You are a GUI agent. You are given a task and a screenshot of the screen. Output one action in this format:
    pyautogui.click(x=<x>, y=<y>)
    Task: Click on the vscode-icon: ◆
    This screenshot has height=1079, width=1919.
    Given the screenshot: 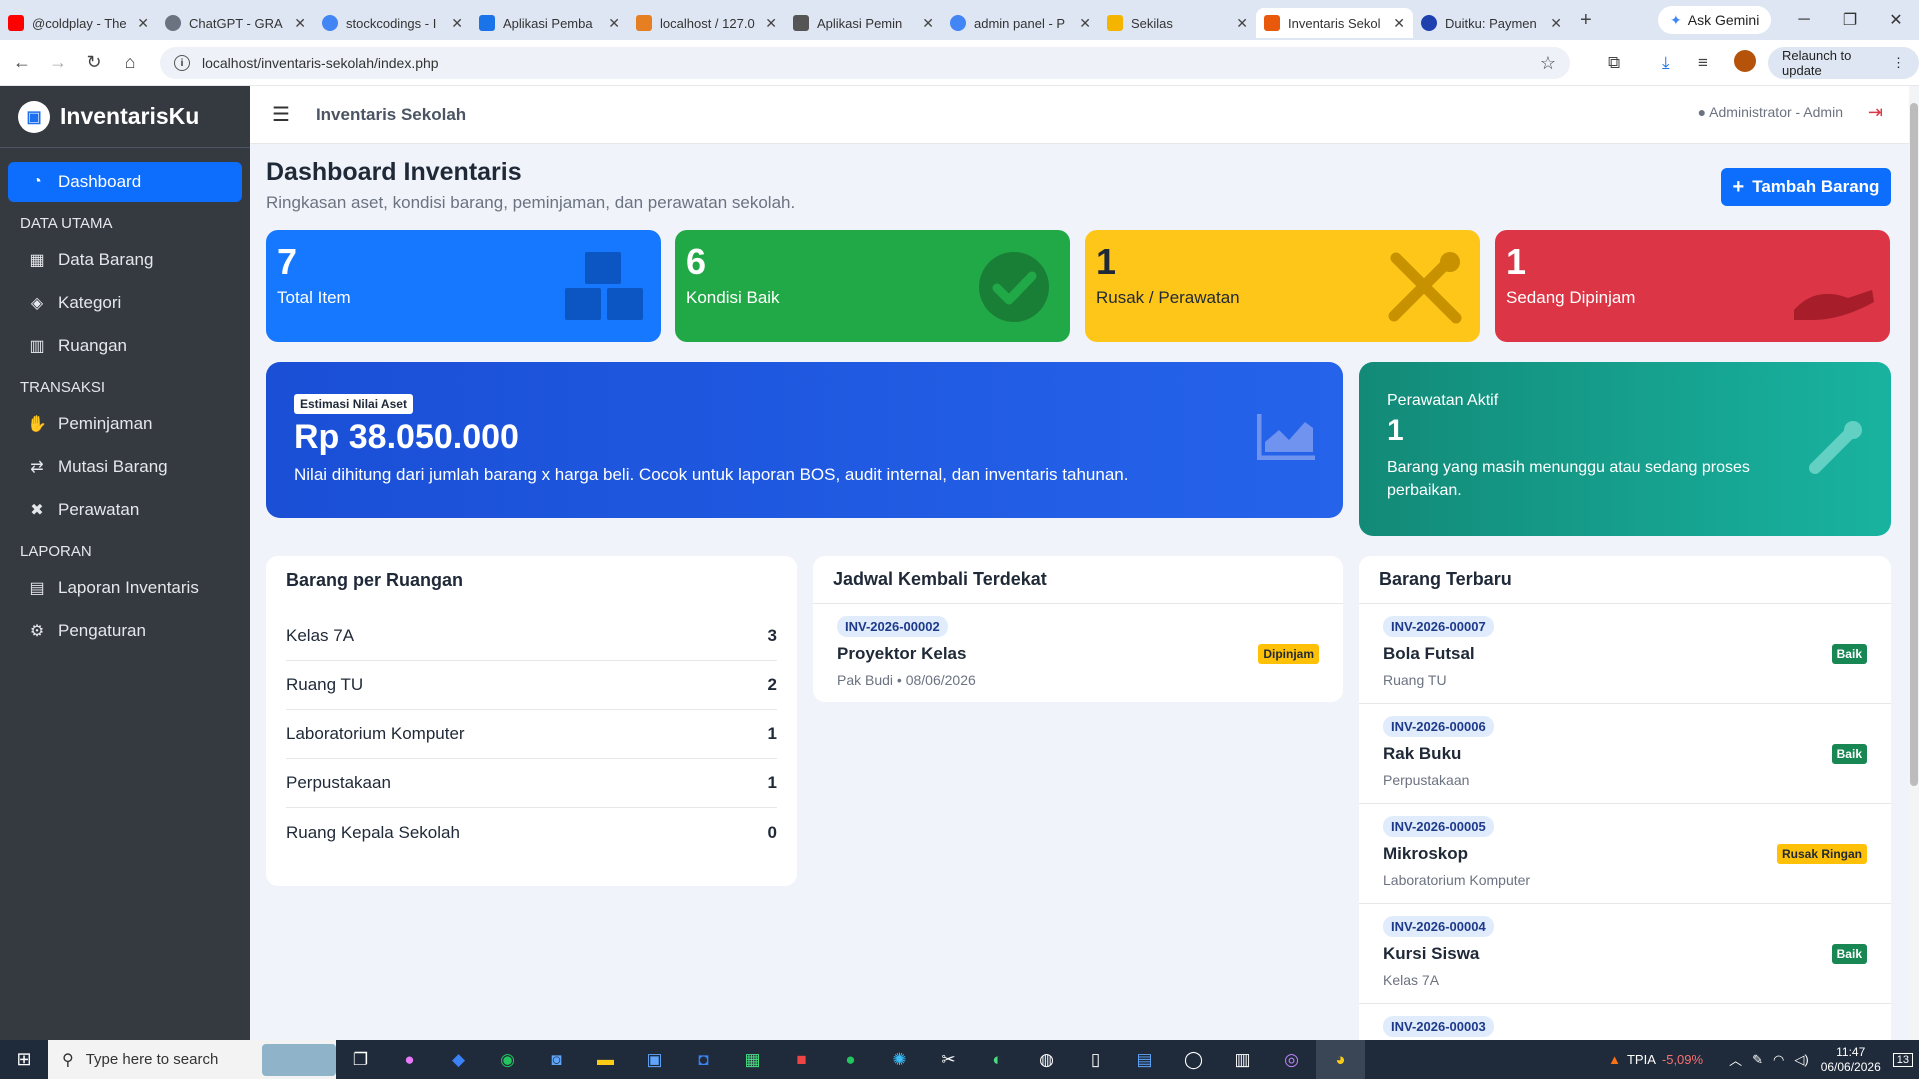 What is the action you would take?
    pyautogui.click(x=458, y=1059)
    